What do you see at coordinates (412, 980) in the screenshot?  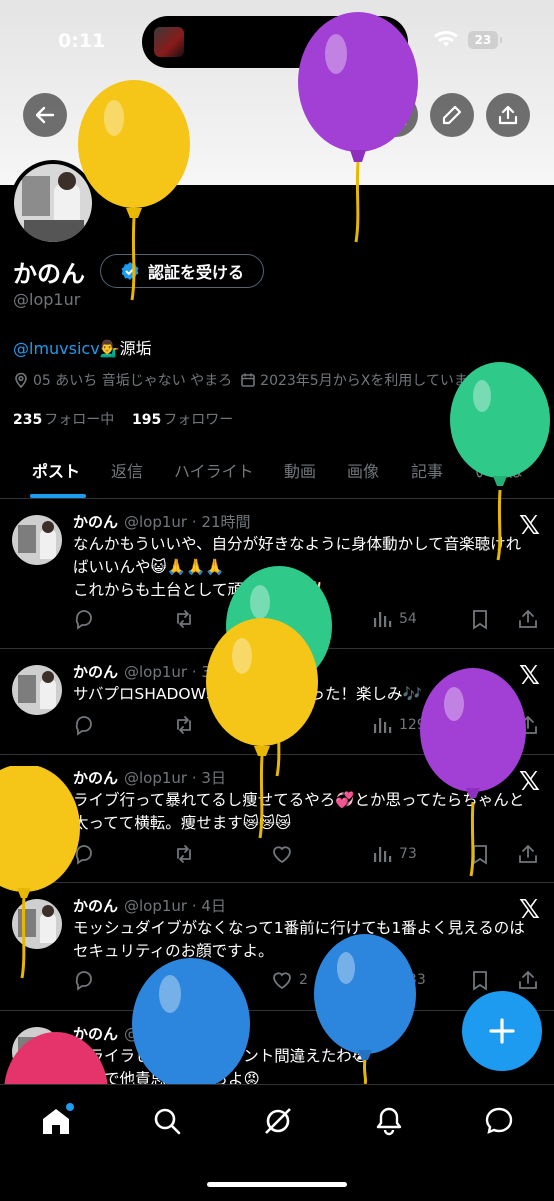 I see `view-count: 133` at bounding box center [412, 980].